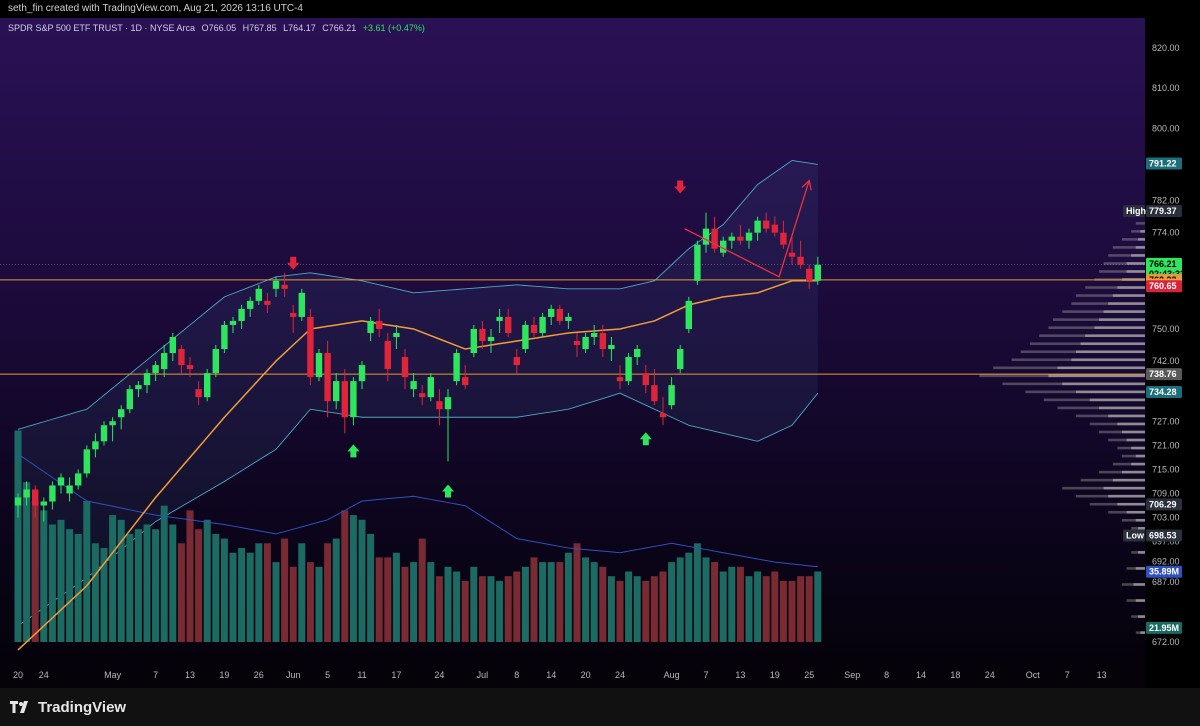 This screenshot has width=1200, height=726. Describe the element at coordinates (740, 675) in the screenshot. I see `time-tick-label: 13` at that location.